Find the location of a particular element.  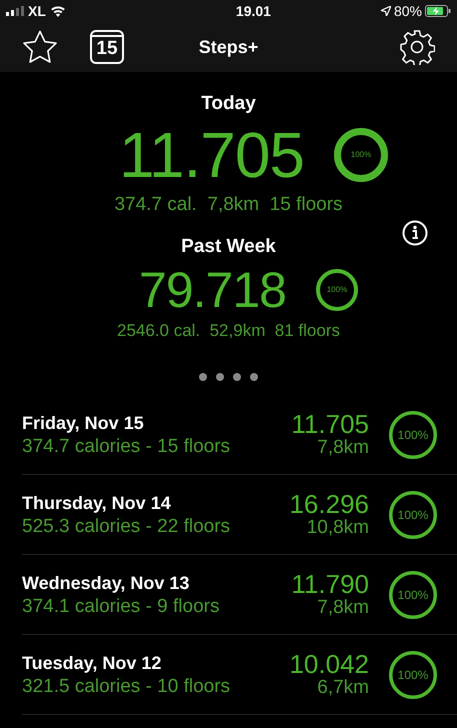

day-distance: 6,7km is located at coordinates (343, 687).